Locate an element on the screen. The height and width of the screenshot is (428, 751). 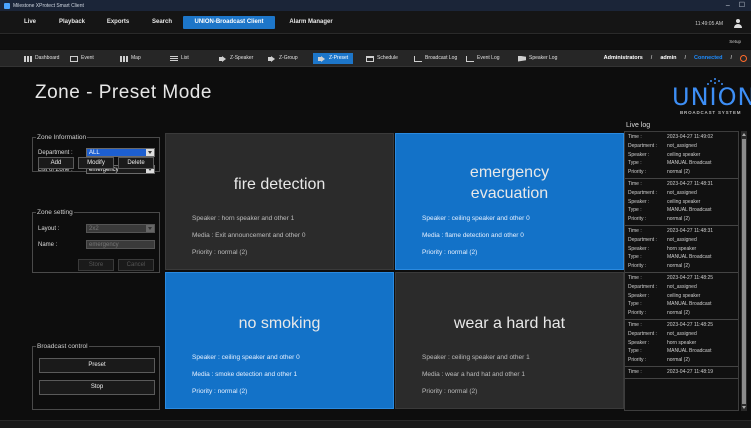
zone-media: Media : Exit announcement and other 0 is located at coordinates (249, 235).